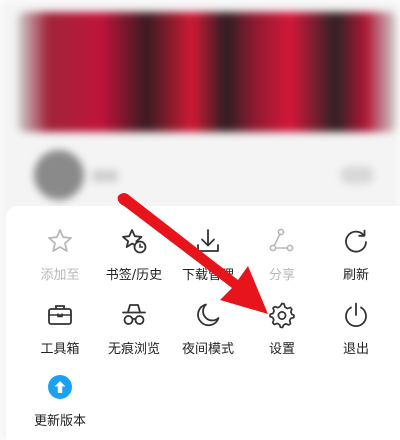 Image resolution: width=400 pixels, height=440 pixels. I want to click on menu-item-label: 工具箱, so click(60, 349).